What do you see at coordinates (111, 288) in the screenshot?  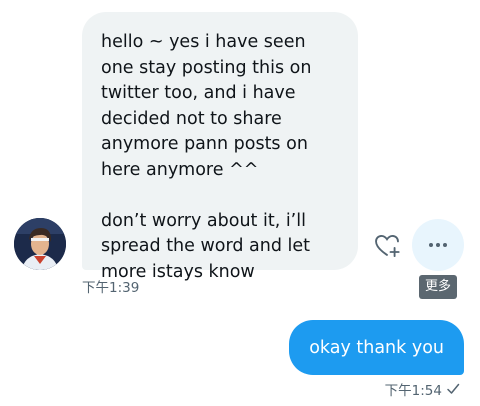 I see `incoming-message-timestamp: 下午1:39` at bounding box center [111, 288].